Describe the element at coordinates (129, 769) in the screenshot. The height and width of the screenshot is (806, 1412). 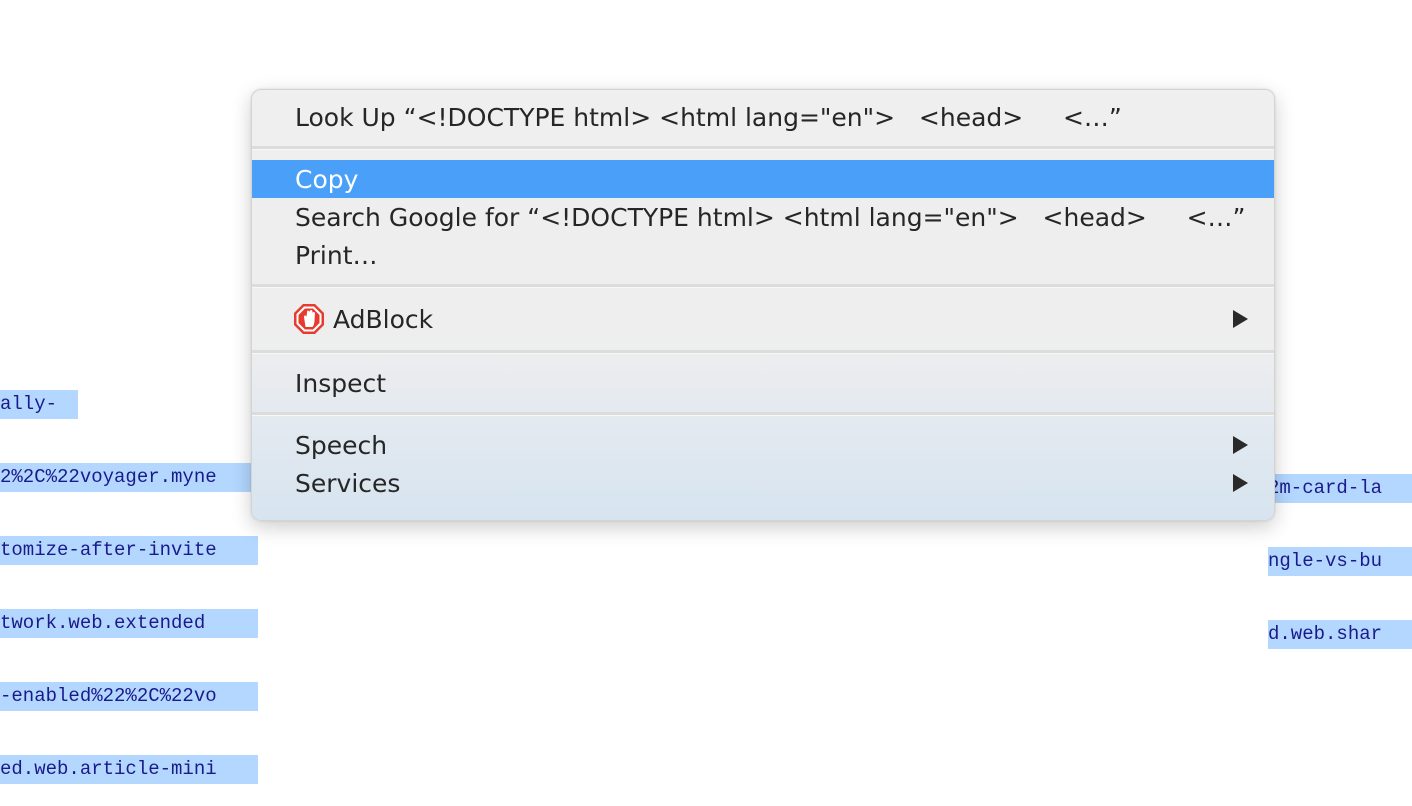
I see `source-text-line: ed.web.article-mini` at that location.